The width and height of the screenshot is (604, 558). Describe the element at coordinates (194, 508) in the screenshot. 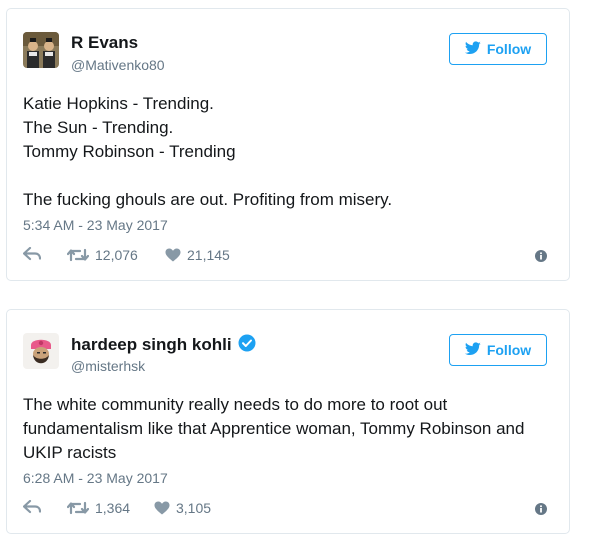

I see `like-count: 3,105` at that location.